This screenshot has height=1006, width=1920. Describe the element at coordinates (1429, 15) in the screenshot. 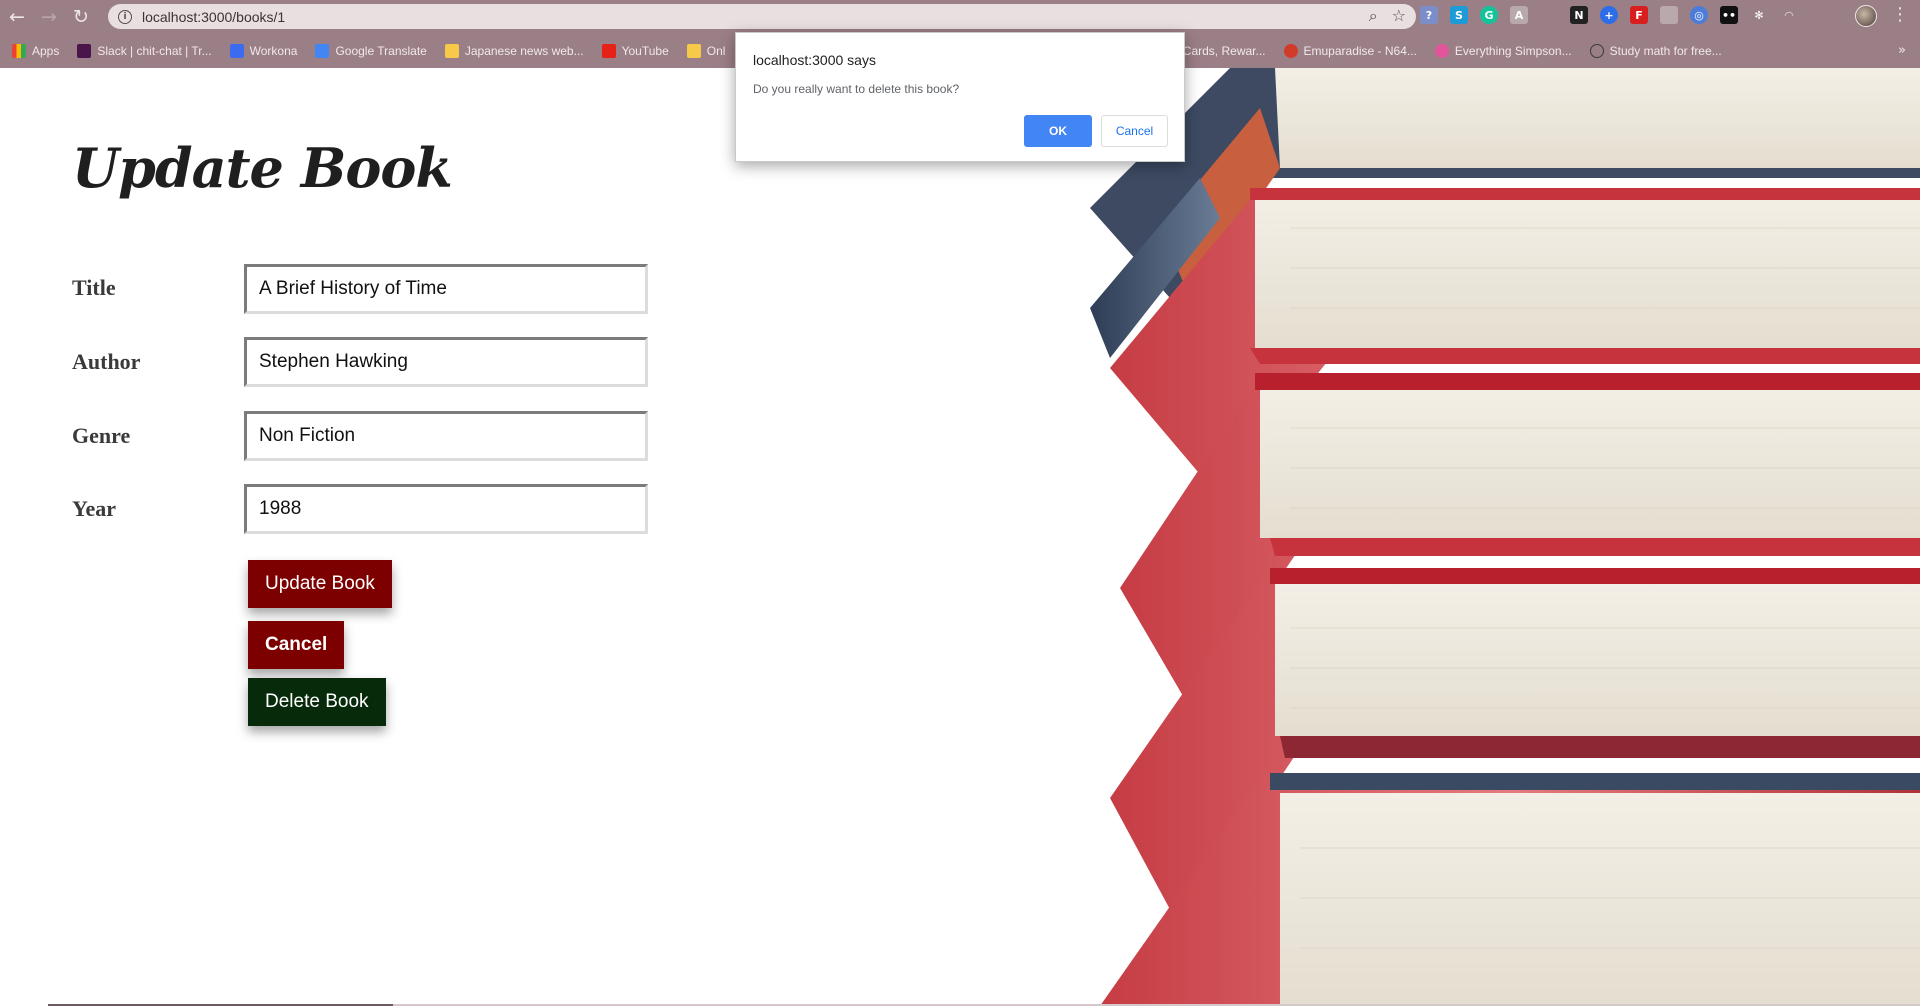

I see `extension-help-icon: ?` at that location.